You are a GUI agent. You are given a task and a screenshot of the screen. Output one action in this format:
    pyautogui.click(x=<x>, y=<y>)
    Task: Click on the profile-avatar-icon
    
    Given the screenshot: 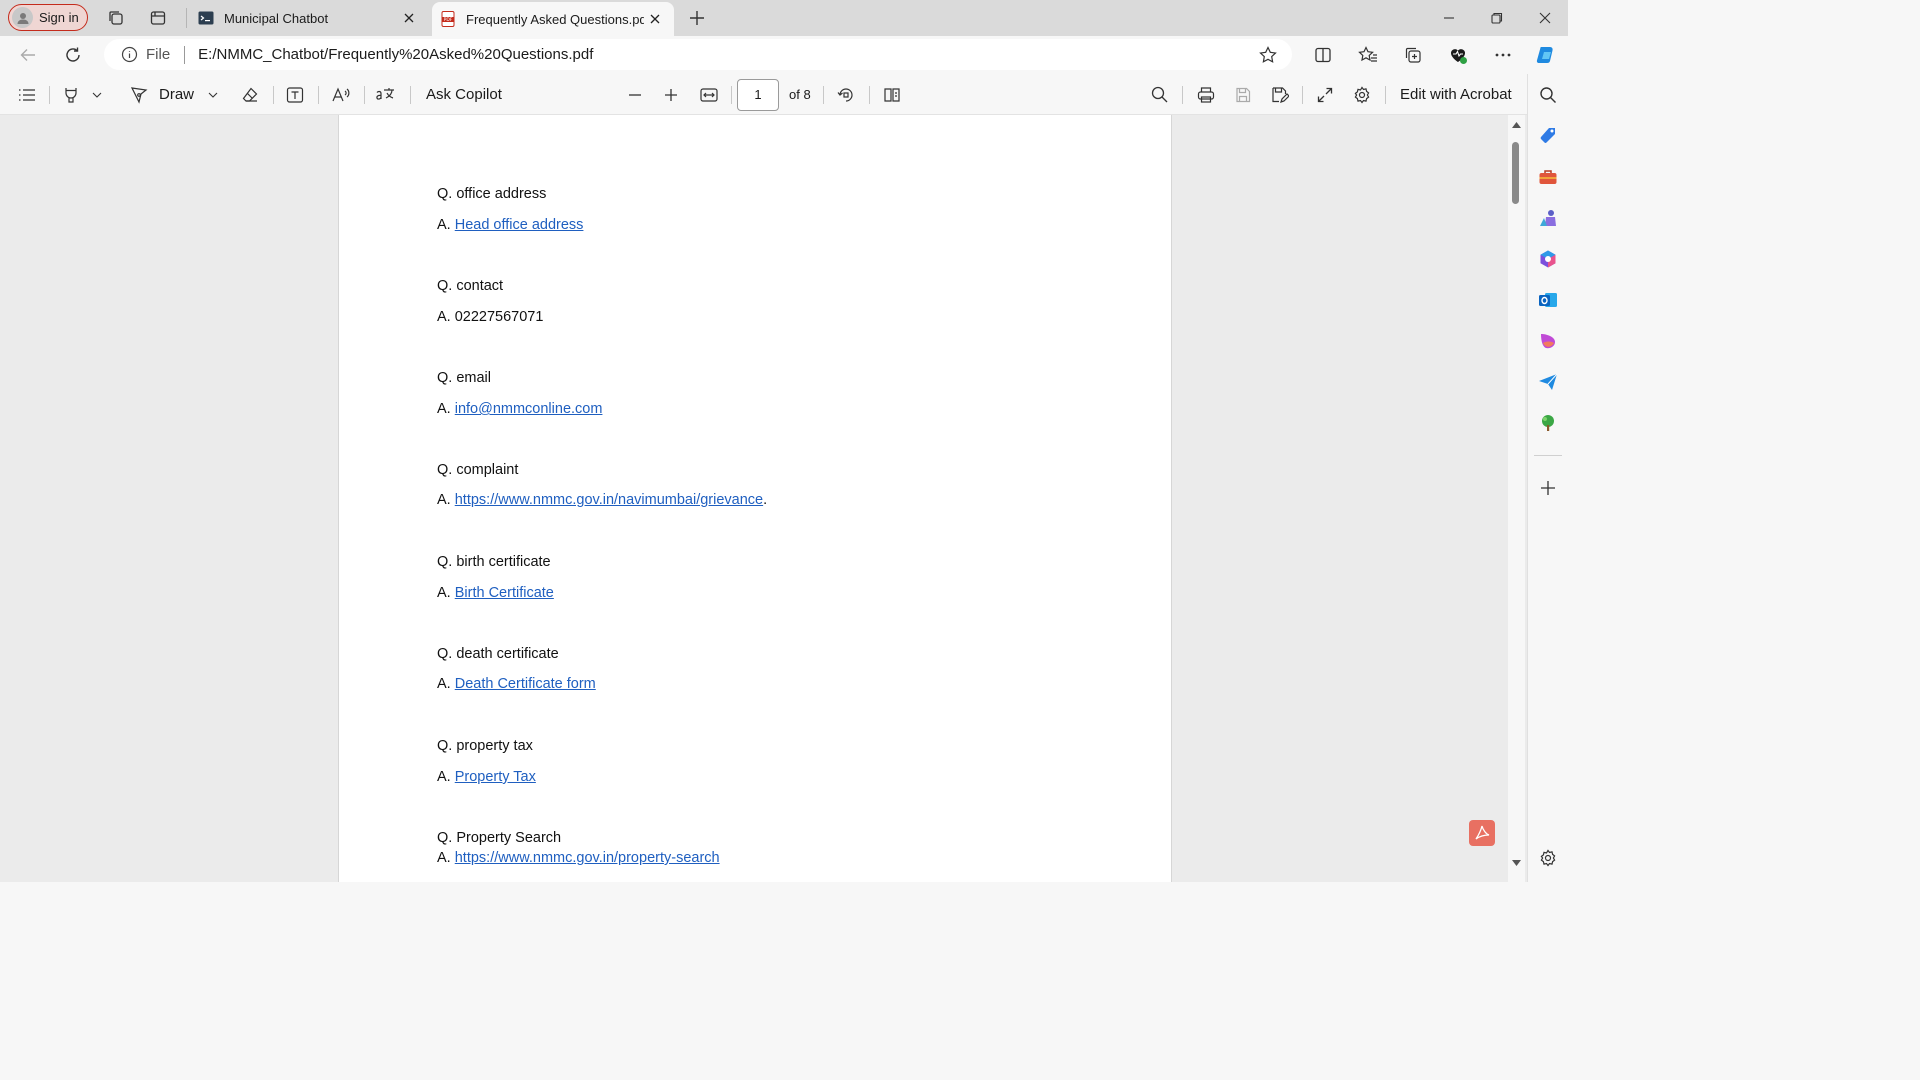 What is the action you would take?
    pyautogui.click(x=22, y=17)
    